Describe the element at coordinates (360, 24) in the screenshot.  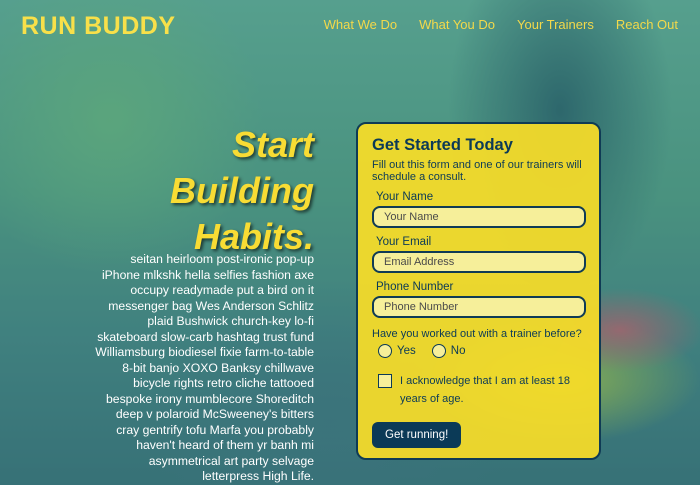
I see `nav-link-what-we-do: What We Do` at that location.